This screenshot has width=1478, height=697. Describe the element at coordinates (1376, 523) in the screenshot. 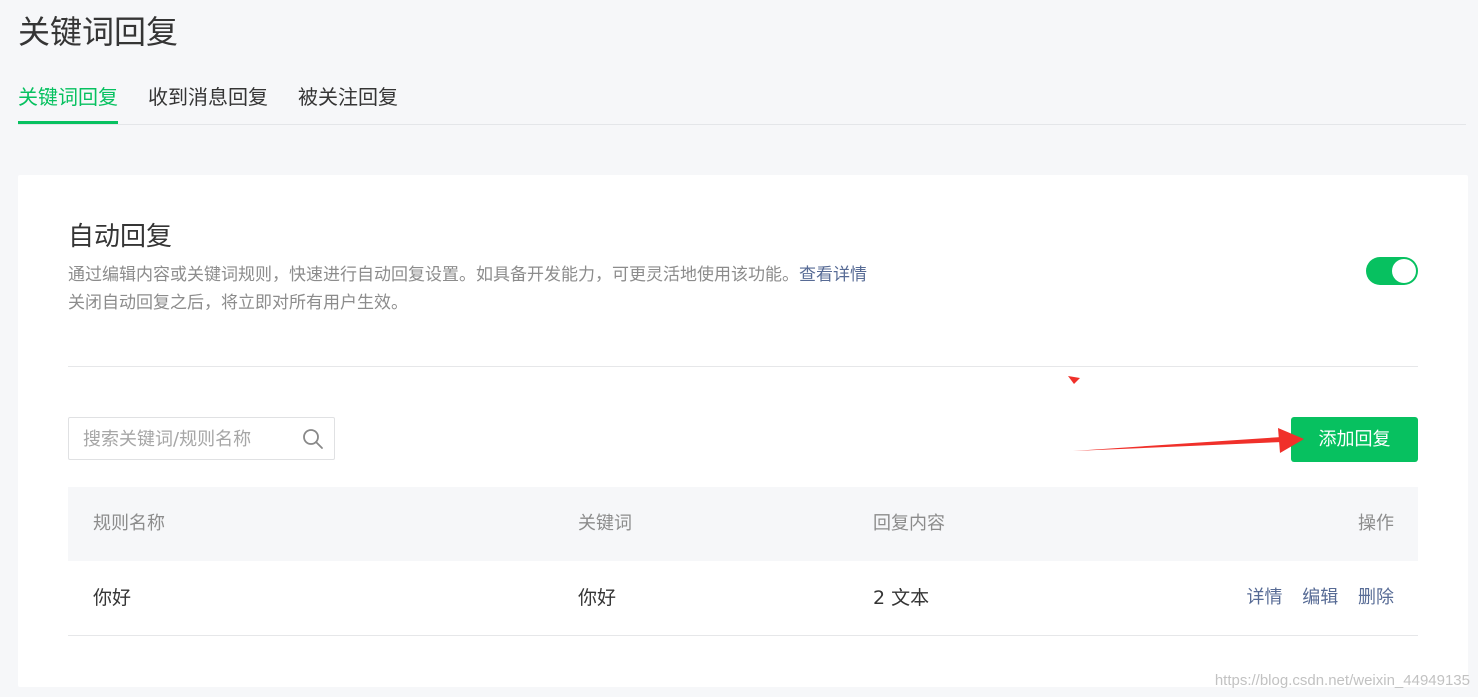

I see `header-actions: 操作` at that location.